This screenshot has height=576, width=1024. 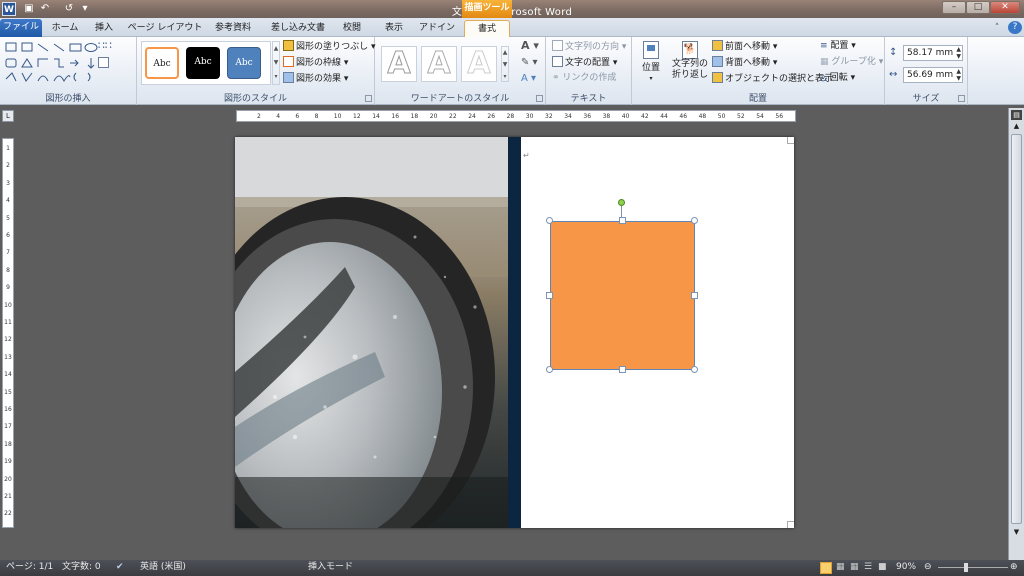 I want to click on group-wordart: A A A ▲ ▼ ▾ A ▾ ✎ ▾ A ▾ ワードアートのスタイル, so click(x=460, y=71).